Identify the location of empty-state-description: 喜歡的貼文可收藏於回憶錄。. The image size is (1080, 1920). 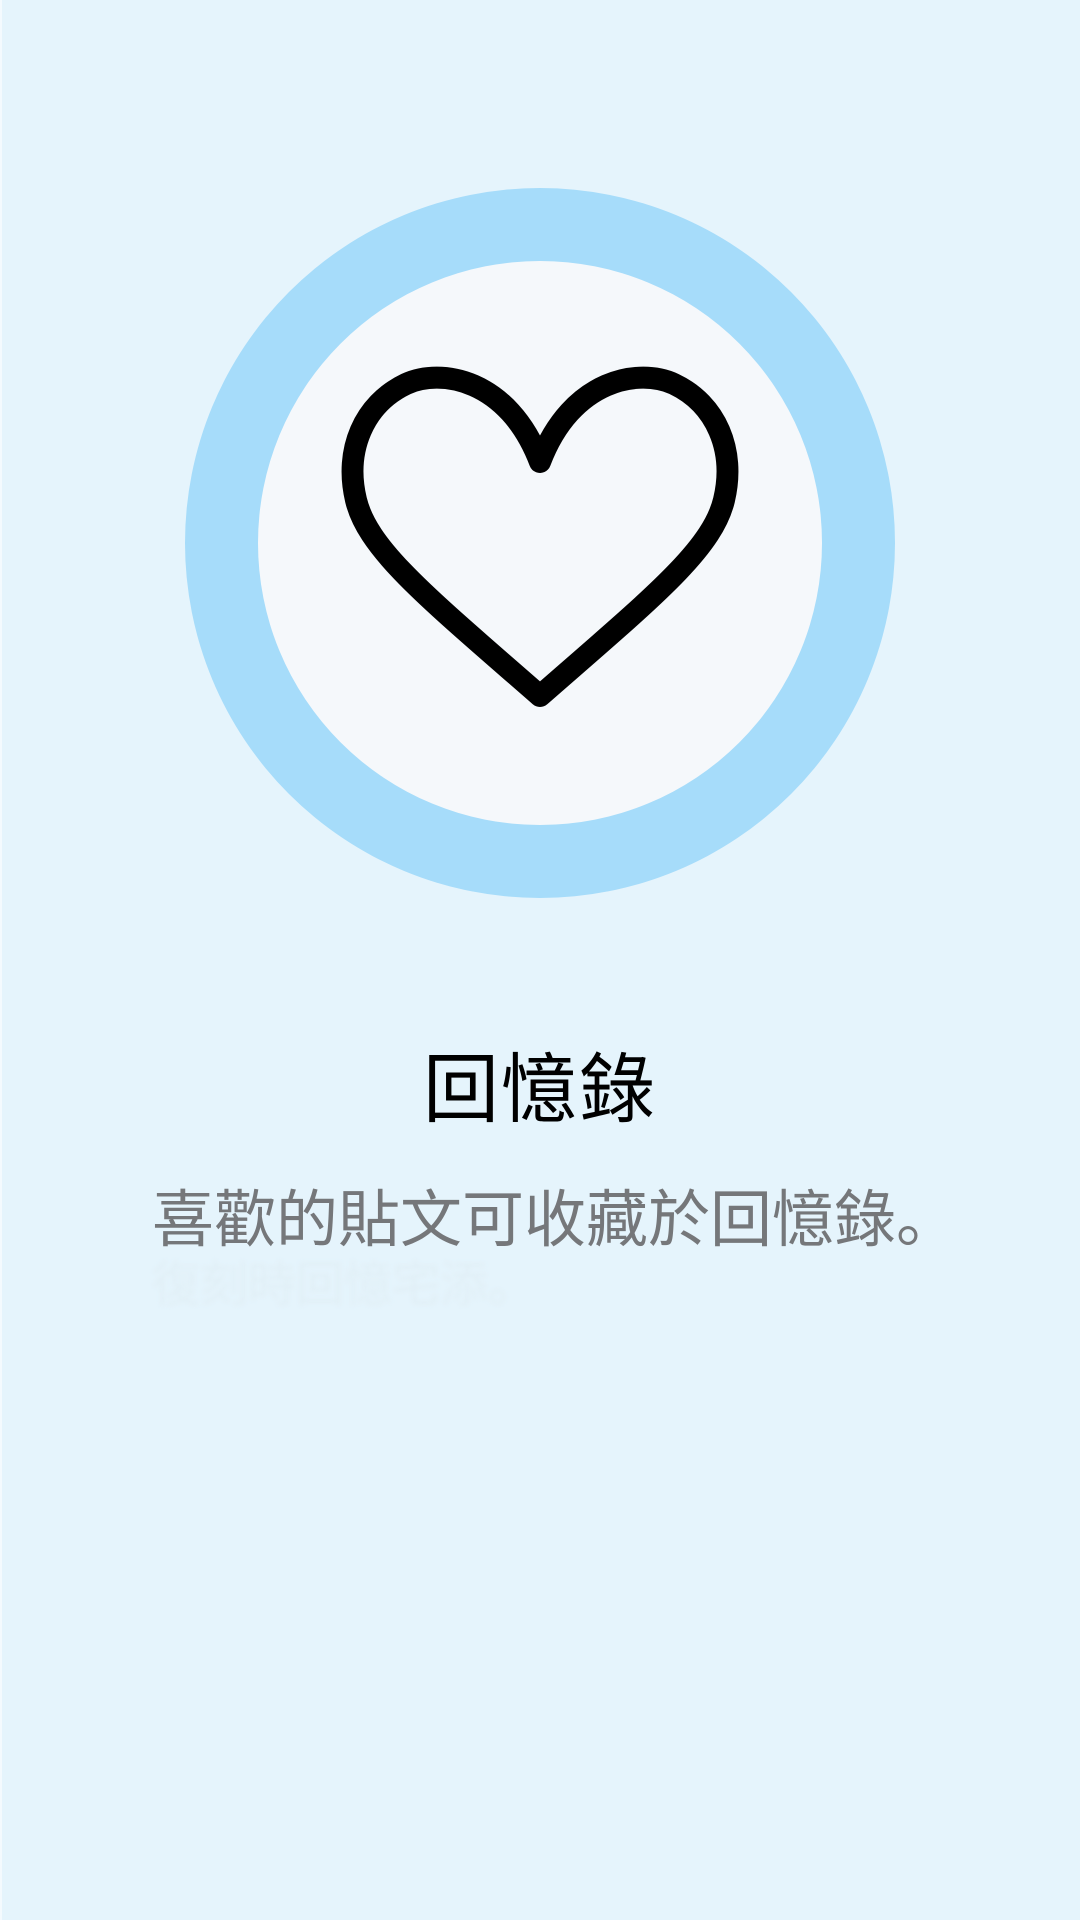
(555, 1219).